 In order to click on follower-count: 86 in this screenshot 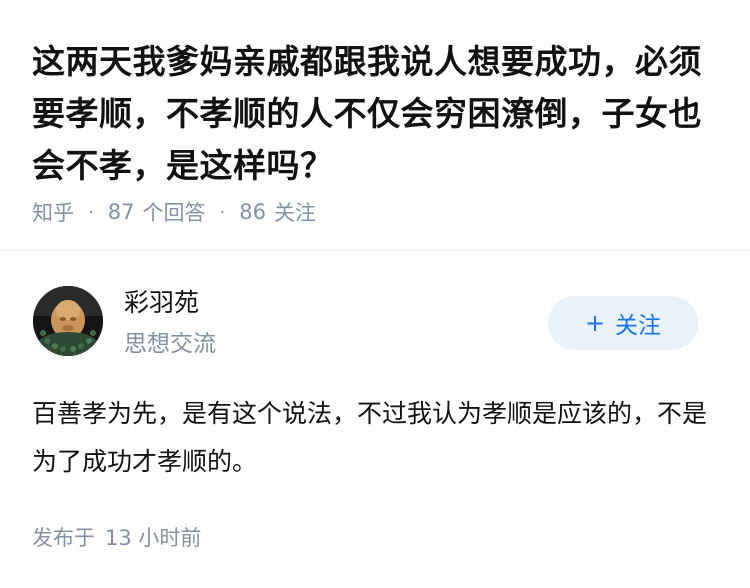, I will do `click(252, 212)`.